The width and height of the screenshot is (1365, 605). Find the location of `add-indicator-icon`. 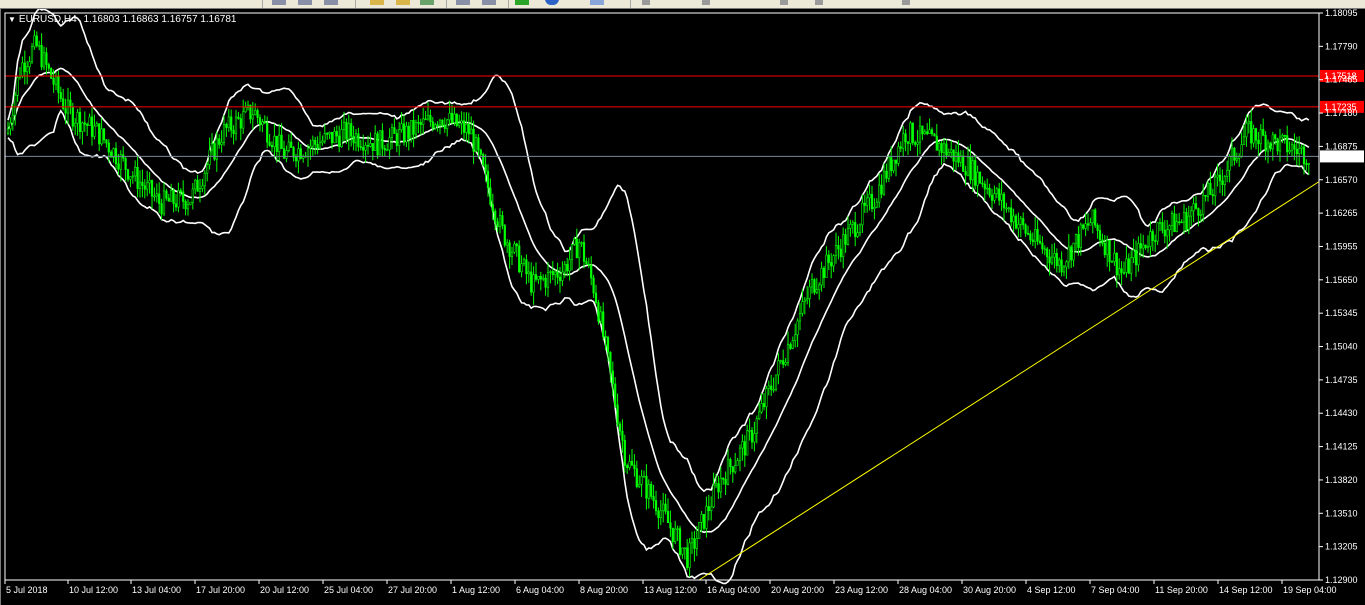

add-indicator-icon is located at coordinates (522, 2).